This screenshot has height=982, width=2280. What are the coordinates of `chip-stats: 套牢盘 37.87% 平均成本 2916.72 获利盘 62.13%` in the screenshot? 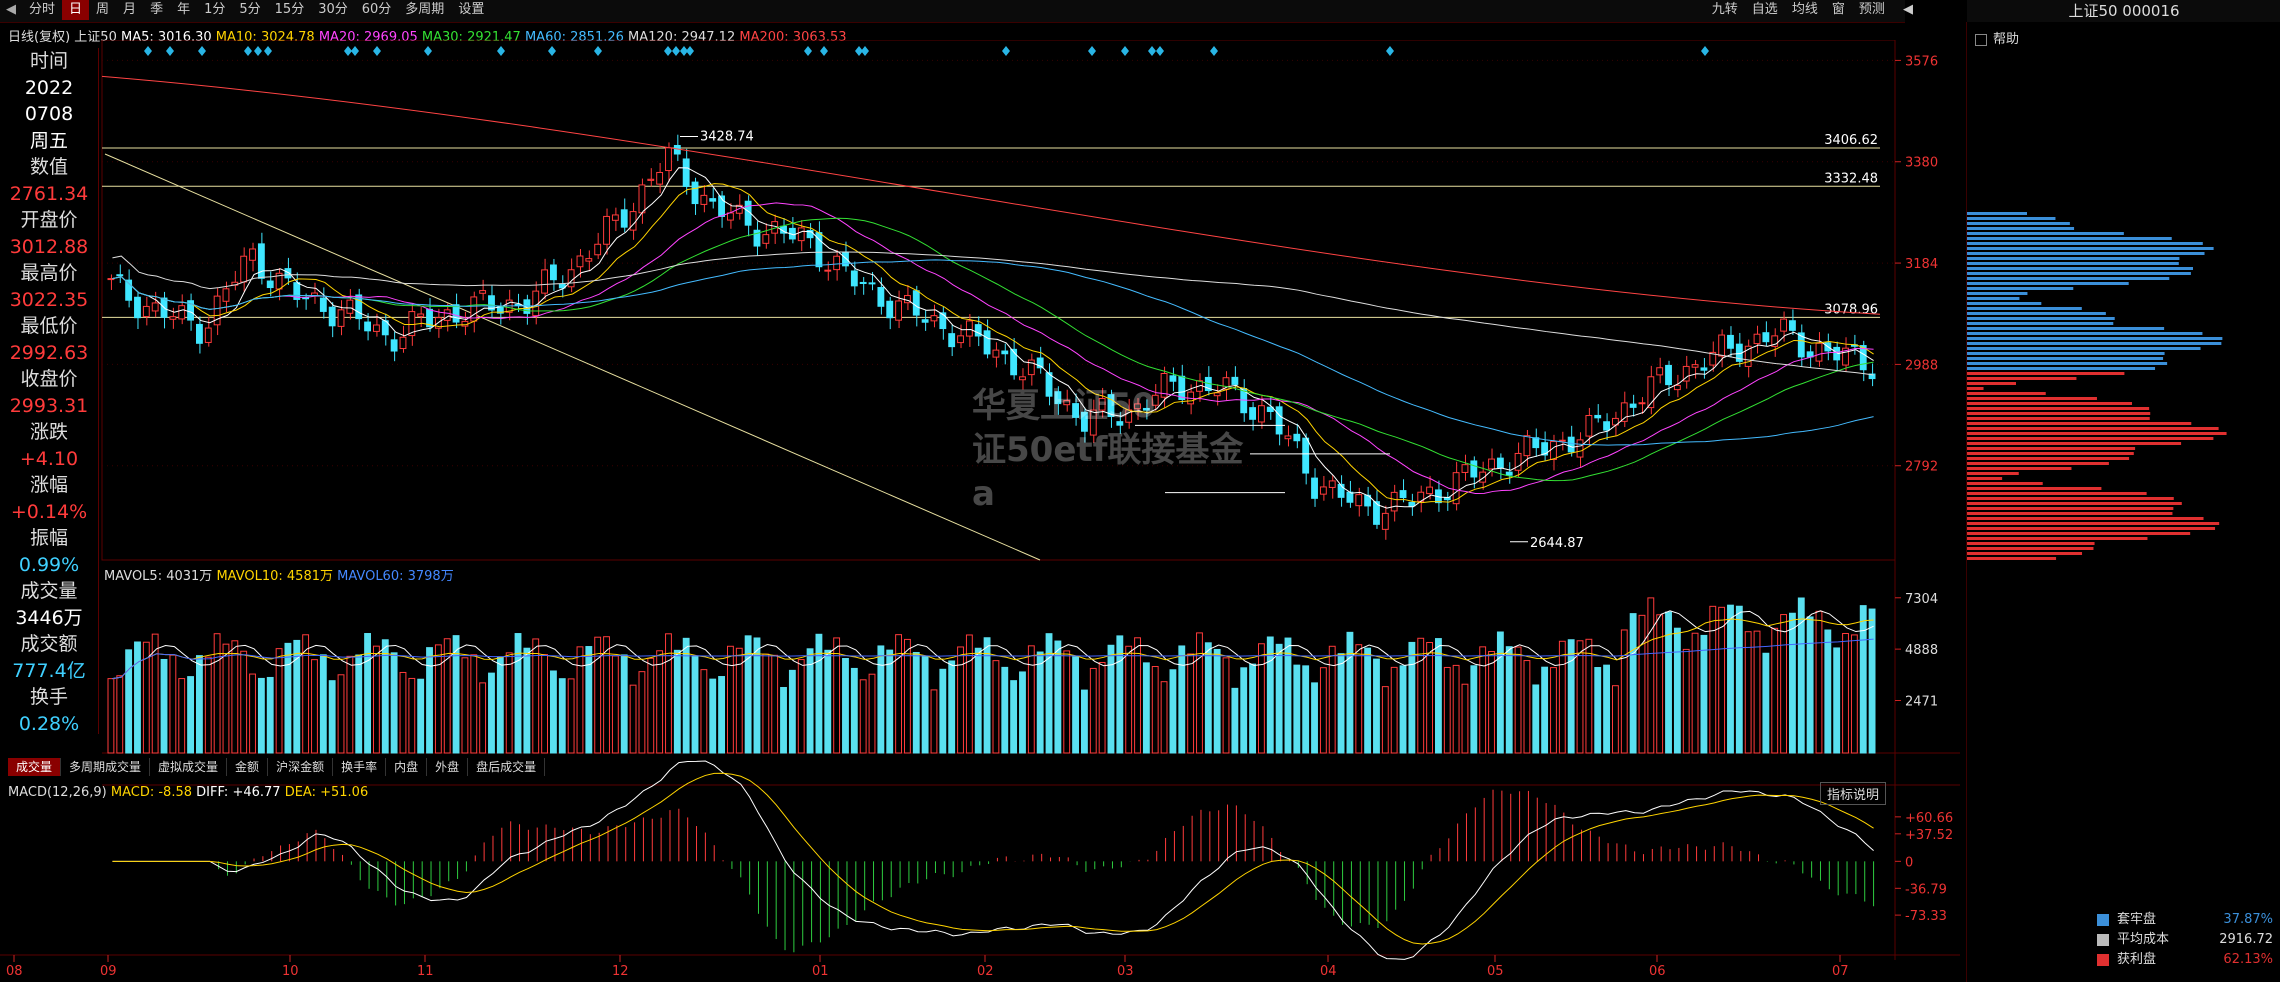 It's located at (2185, 940).